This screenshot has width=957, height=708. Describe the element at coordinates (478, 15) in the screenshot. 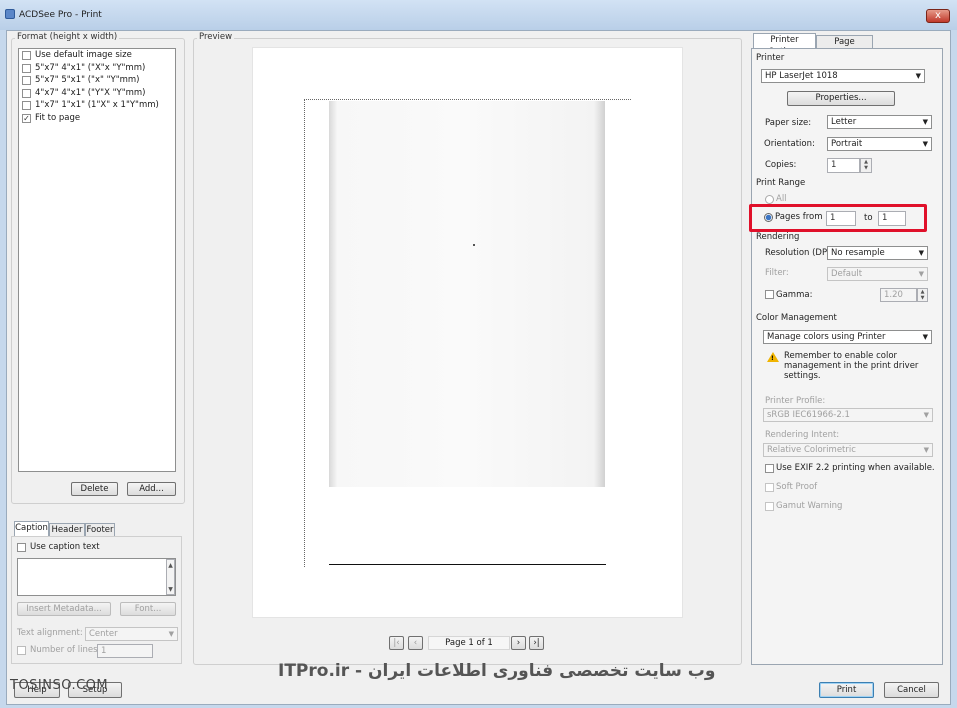

I see `title-bar` at that location.